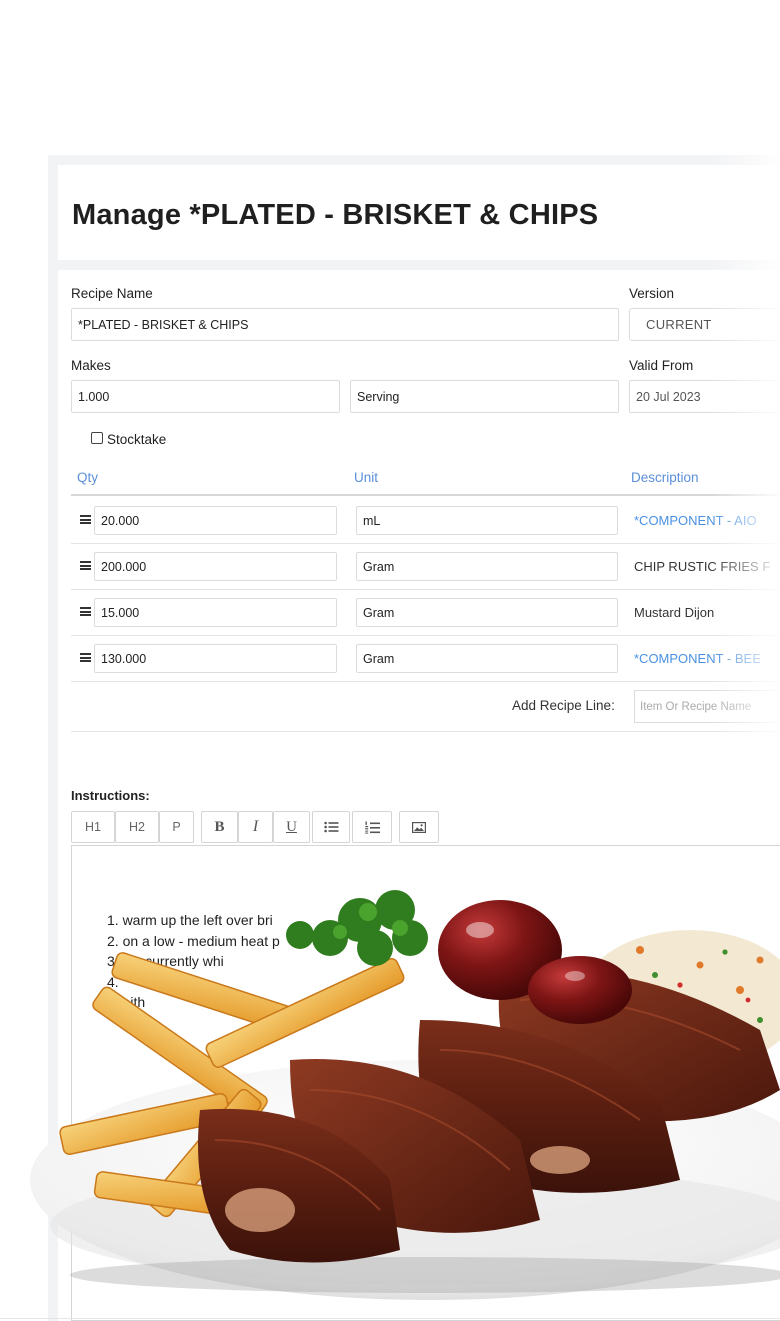 This screenshot has height=1321, width=780. I want to click on image-icon, so click(419, 827).